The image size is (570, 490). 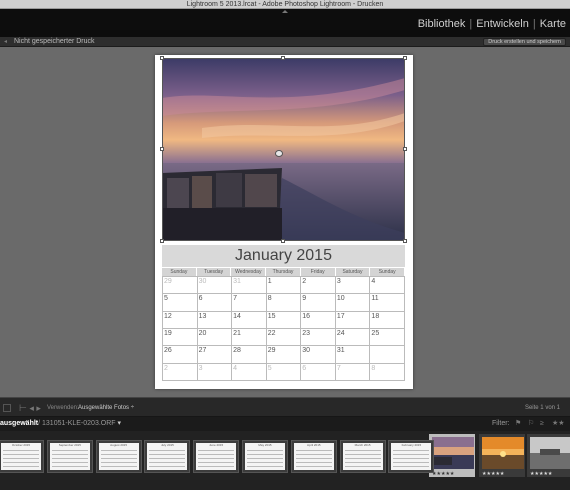 What do you see at coordinates (353, 320) in the screenshot?
I see `calendar-day-cell: 17` at bounding box center [353, 320].